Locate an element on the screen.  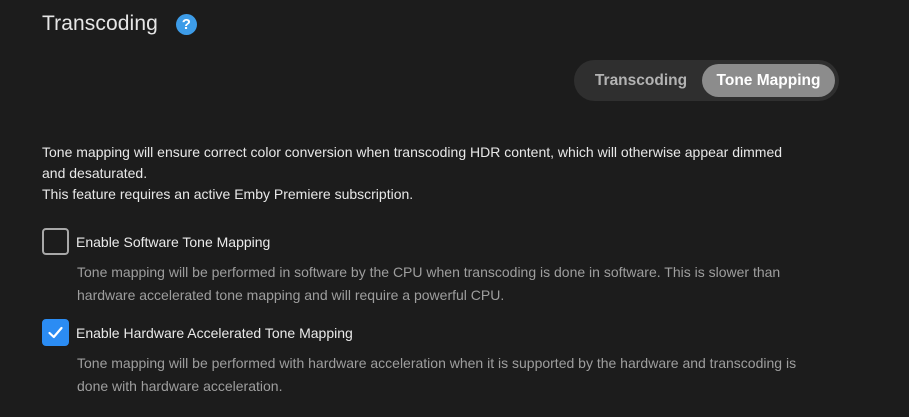
software-tone-mapping-checkbox is located at coordinates (55, 241).